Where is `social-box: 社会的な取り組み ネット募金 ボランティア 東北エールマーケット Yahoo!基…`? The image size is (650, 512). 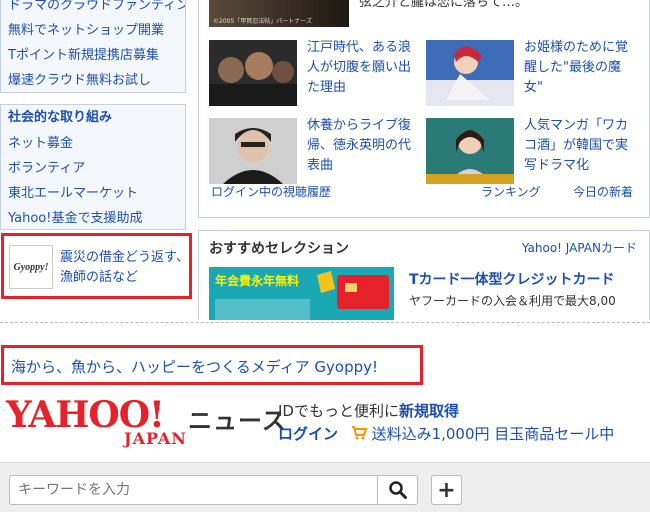
social-box: 社会的な取り組み ネット募金 ボランティア 東北エールマーケット Yahoo!基… is located at coordinates (93, 167).